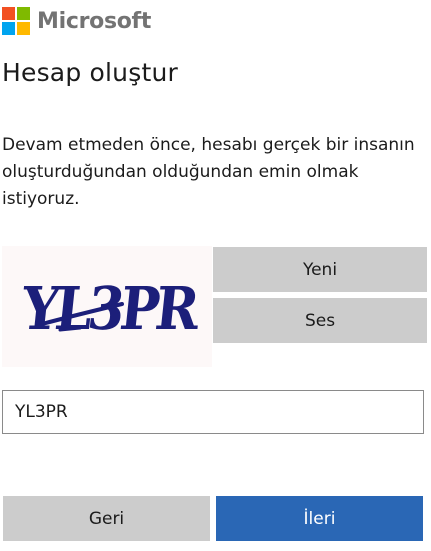 This screenshot has width=431, height=551. What do you see at coordinates (8, 13) in the screenshot?
I see `logo-square-red` at bounding box center [8, 13].